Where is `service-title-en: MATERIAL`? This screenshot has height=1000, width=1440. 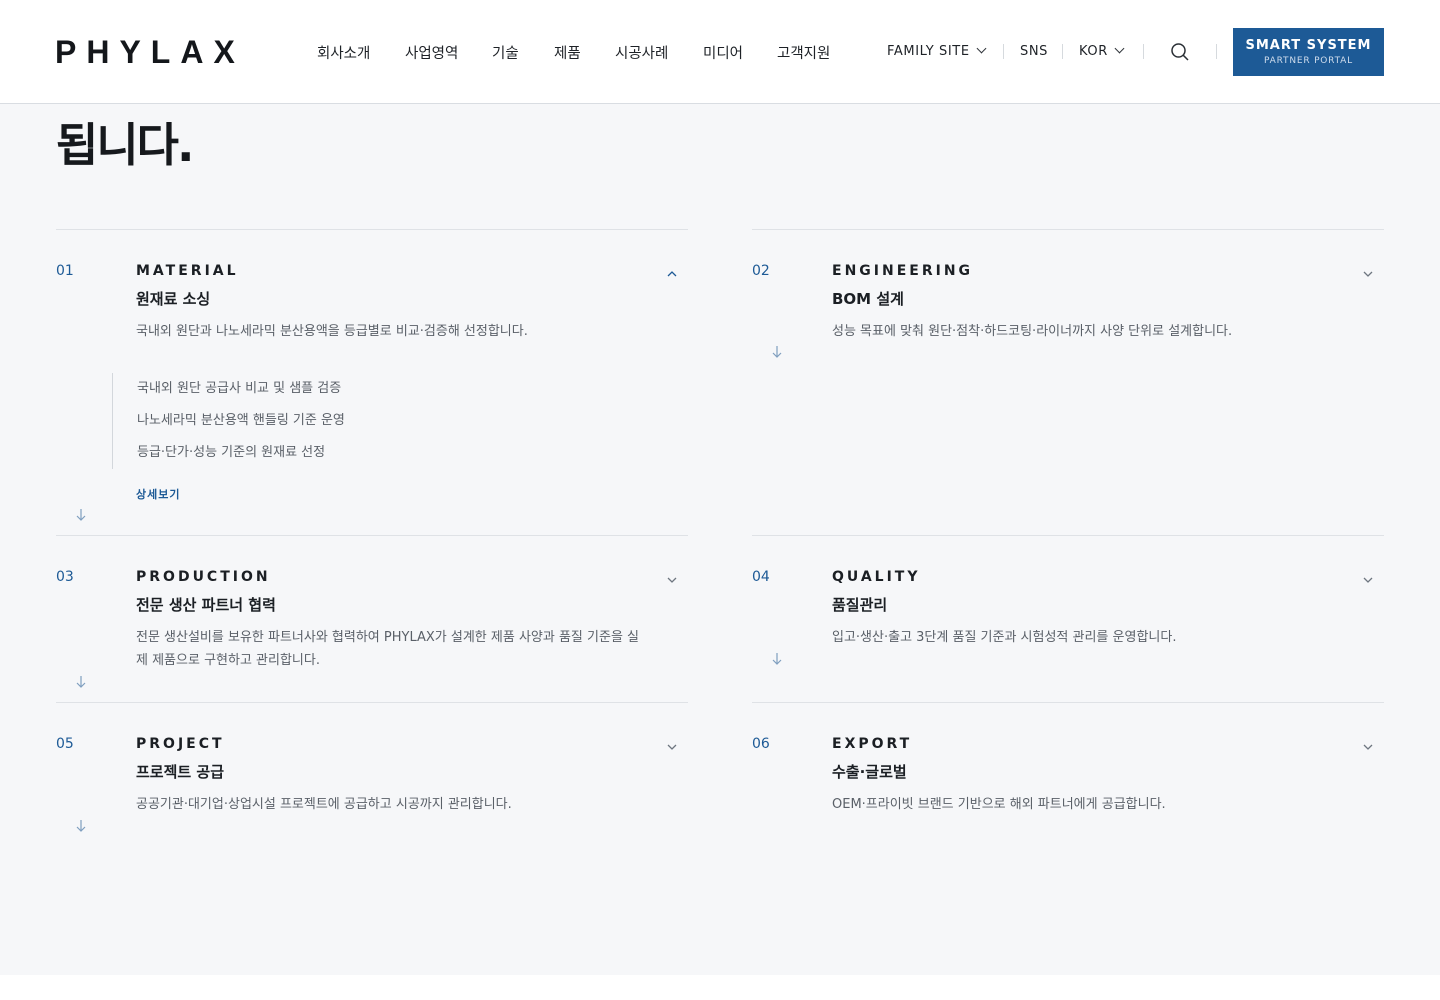
service-title-en: MATERIAL is located at coordinates (187, 271).